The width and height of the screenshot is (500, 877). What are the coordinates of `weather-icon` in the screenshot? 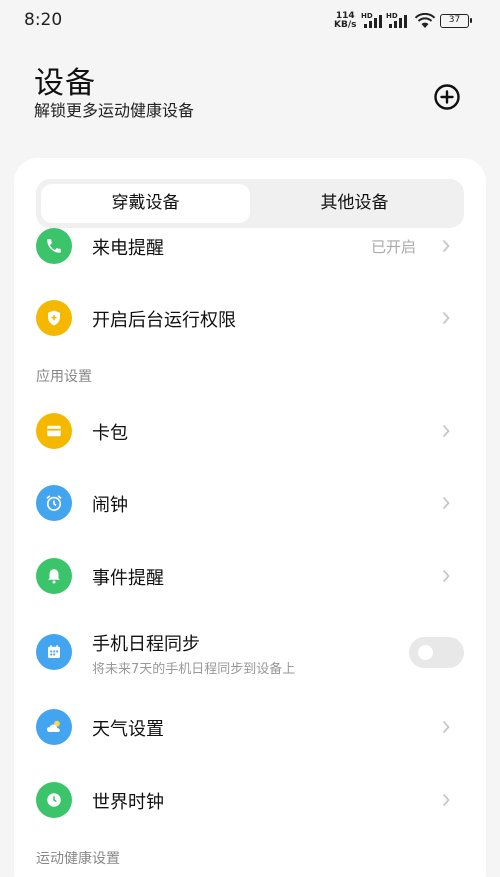 It's located at (54, 727).